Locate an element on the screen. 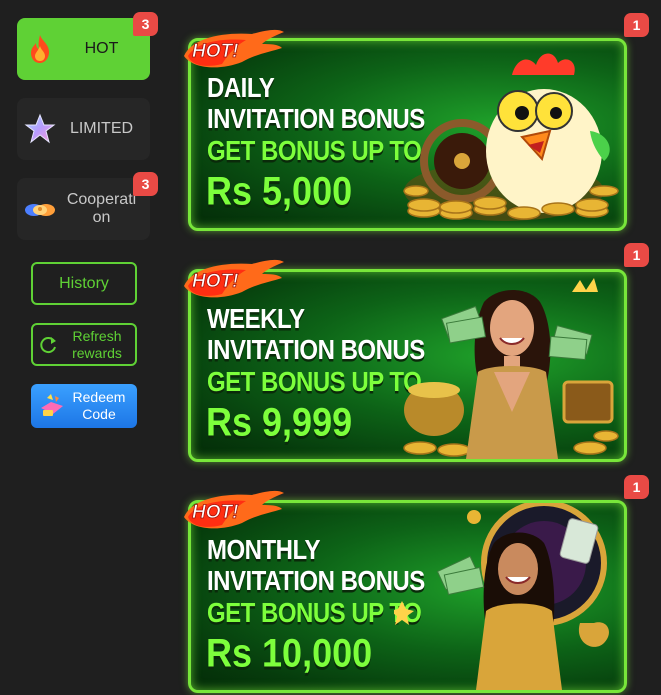 This screenshot has width=661, height=695. tab-limited-label: LIMITED is located at coordinates (101, 128).